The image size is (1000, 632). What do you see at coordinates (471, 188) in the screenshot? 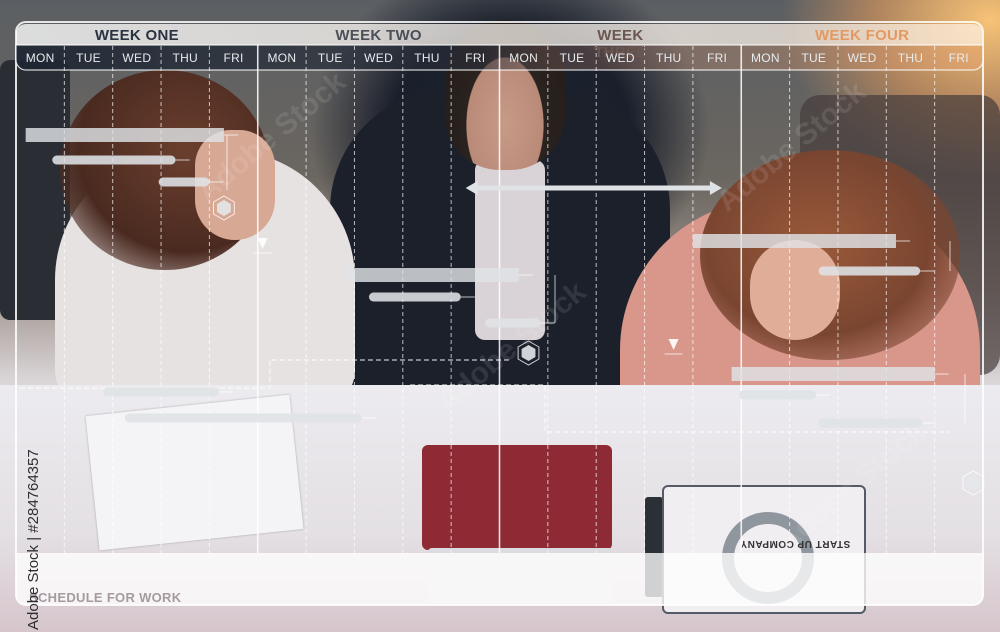
I see `span-arrow-left-head` at bounding box center [471, 188].